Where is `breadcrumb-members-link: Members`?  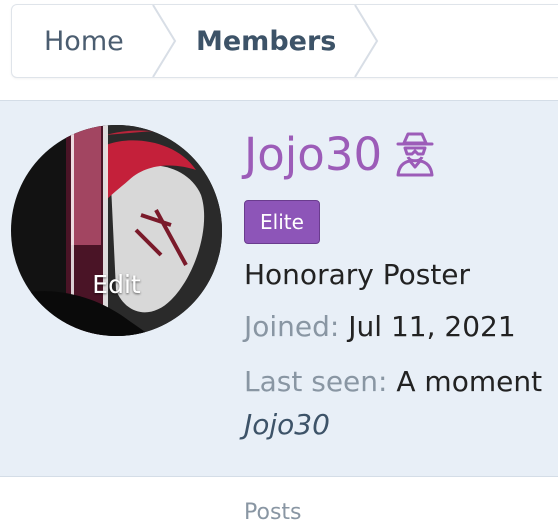 breadcrumb-members-link: Members is located at coordinates (266, 41).